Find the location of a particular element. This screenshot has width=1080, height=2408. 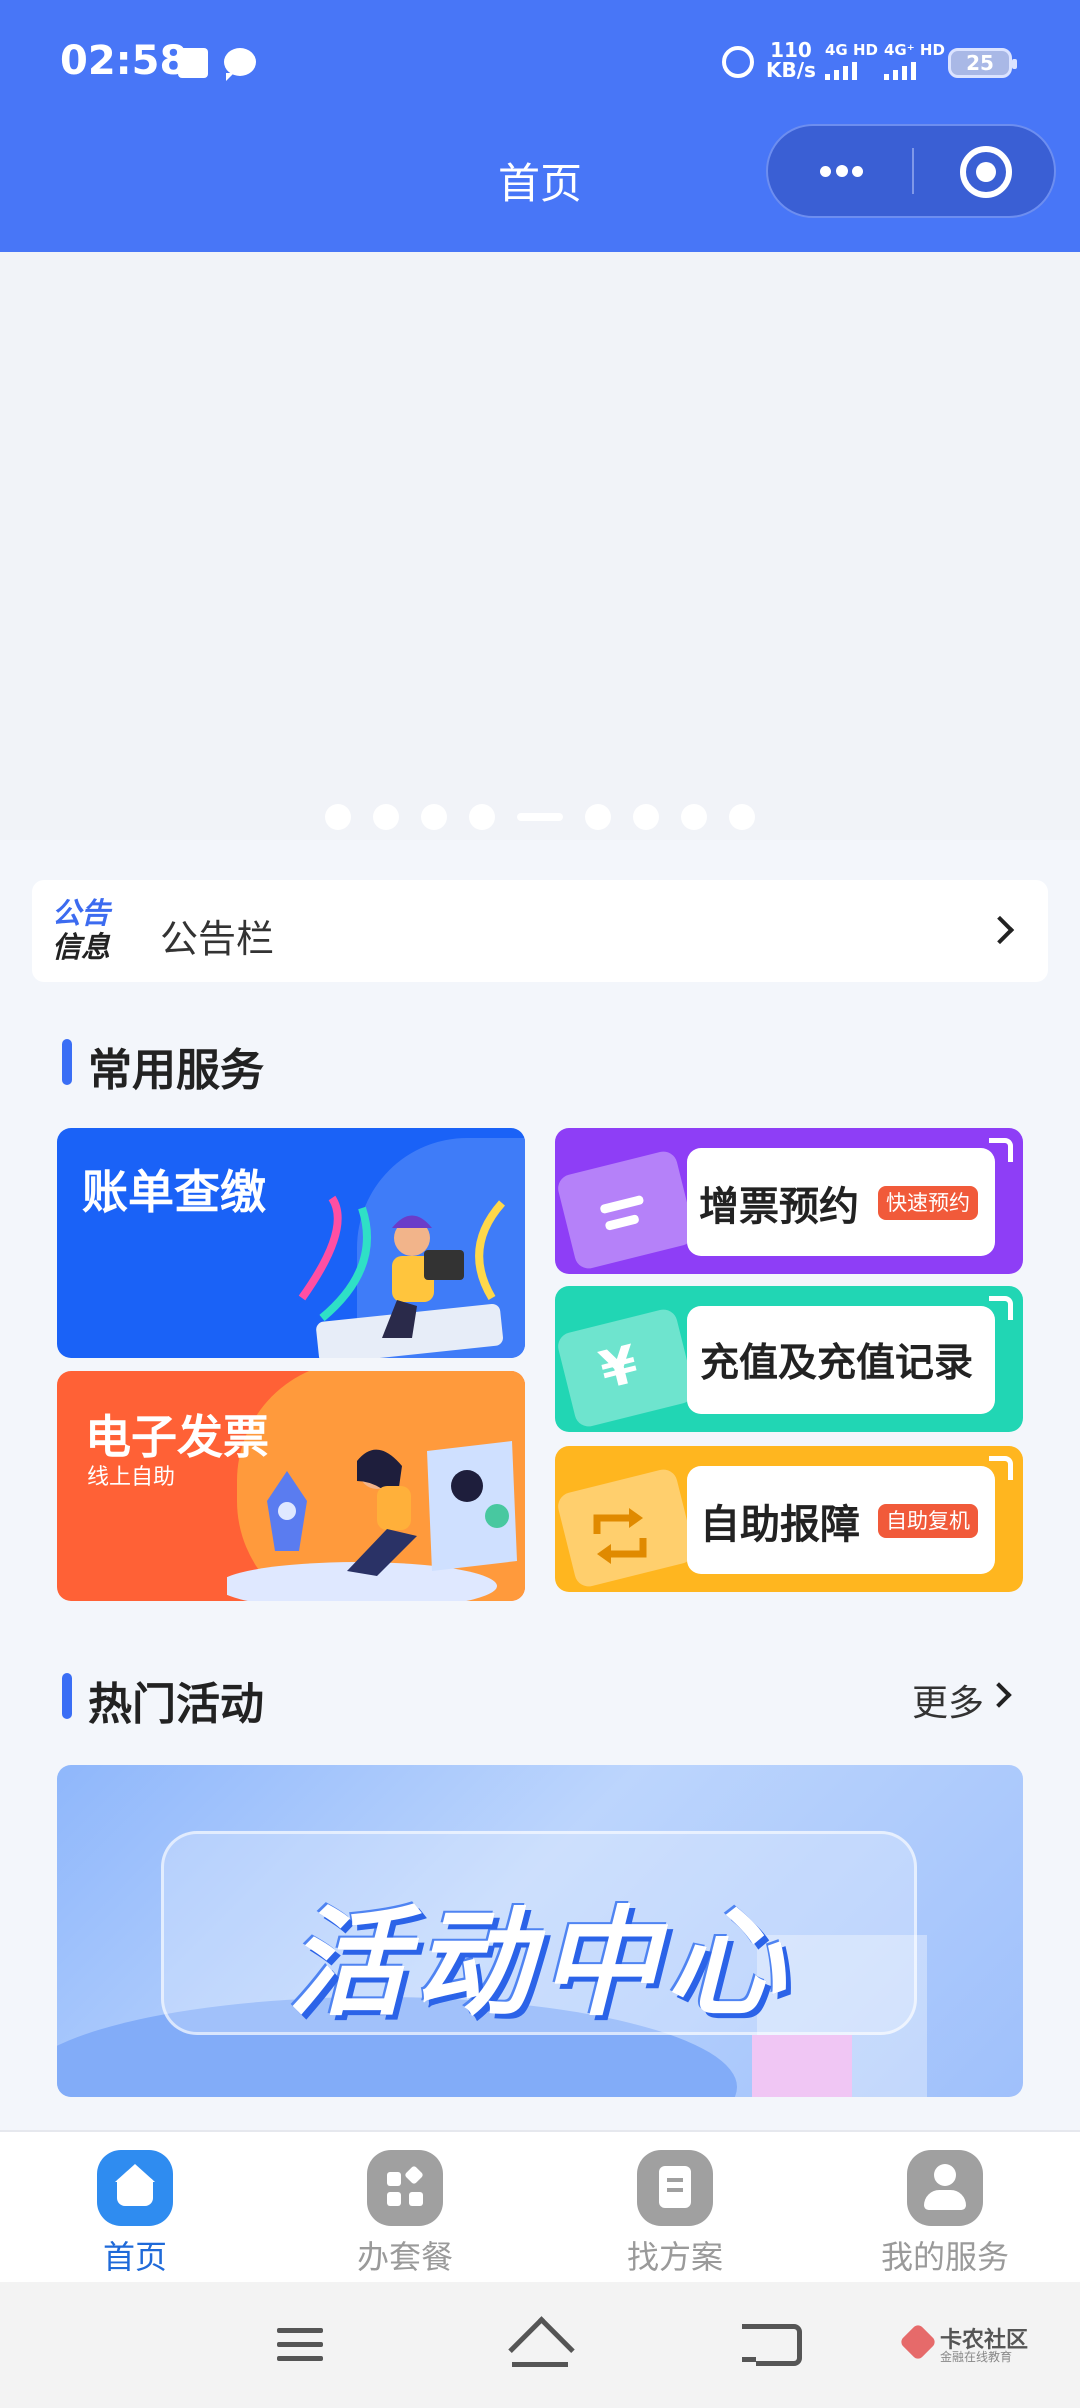

system-nav-bar: 卡农社区 金融在线教育 is located at coordinates (540, 2345).